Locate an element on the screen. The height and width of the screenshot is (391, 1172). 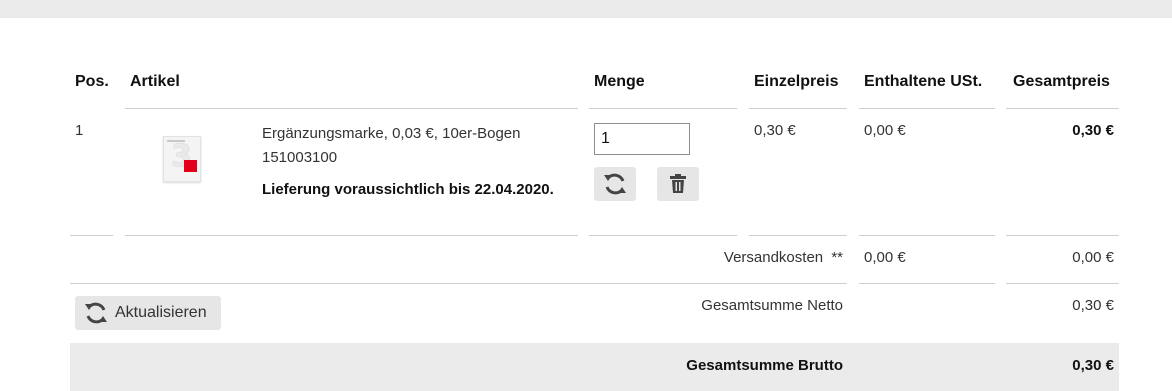
delete-item-button is located at coordinates (678, 184).